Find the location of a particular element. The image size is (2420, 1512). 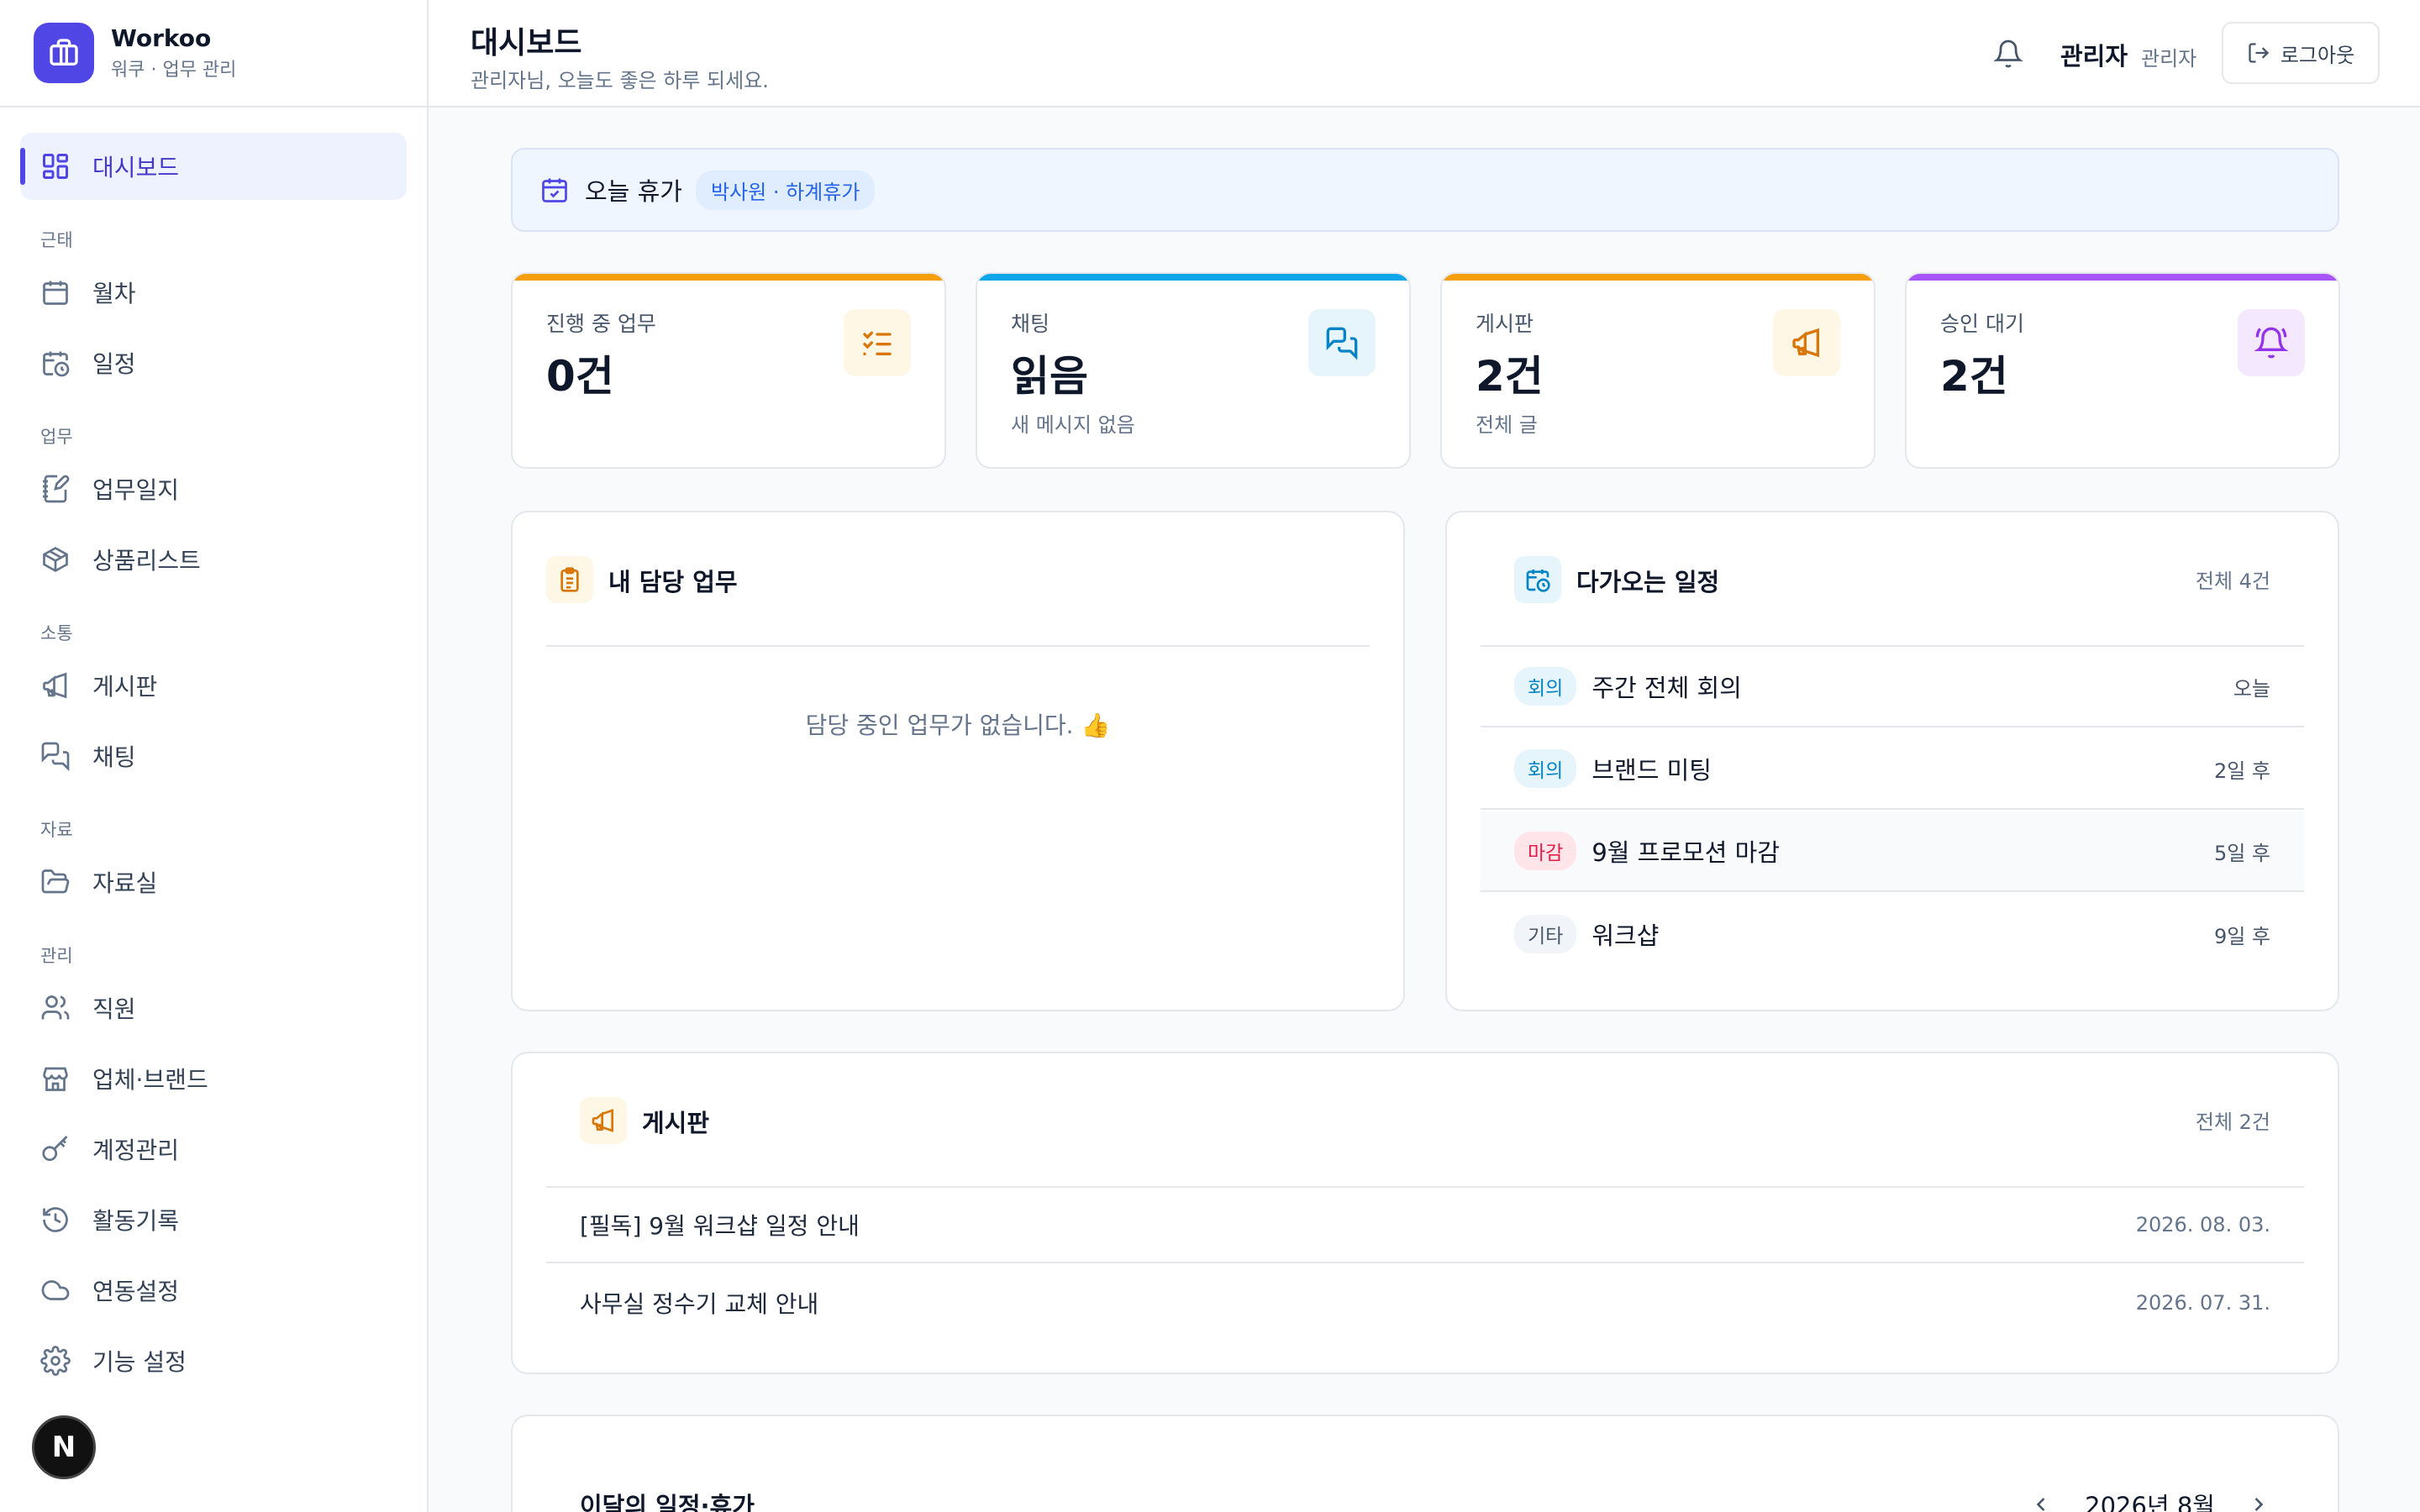

calendar-clock-icon is located at coordinates (55, 363).